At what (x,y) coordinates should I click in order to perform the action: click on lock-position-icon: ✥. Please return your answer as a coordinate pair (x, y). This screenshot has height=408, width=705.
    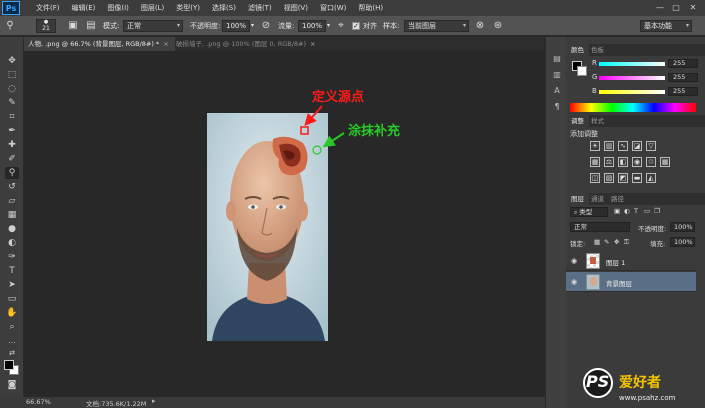
    Looking at the image, I should click on (616, 242).